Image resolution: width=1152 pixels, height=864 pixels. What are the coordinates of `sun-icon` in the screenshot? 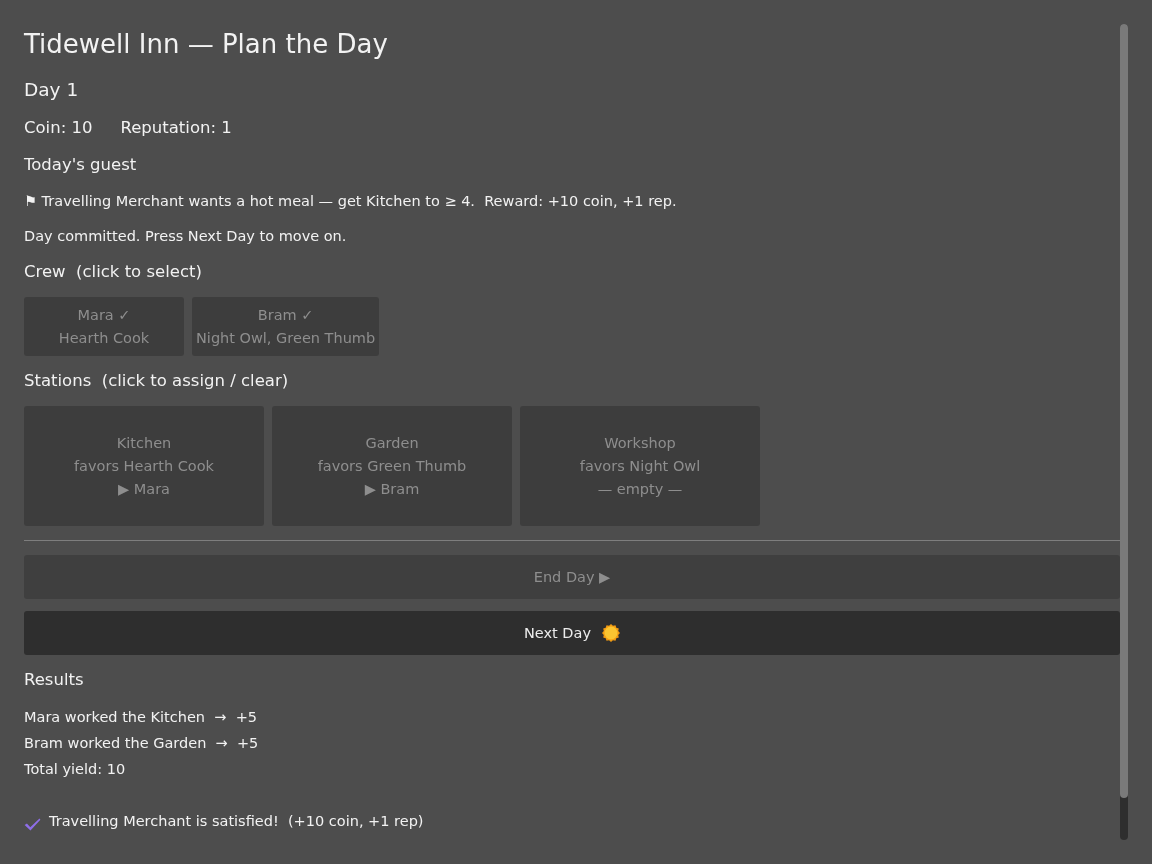 It's located at (611, 633).